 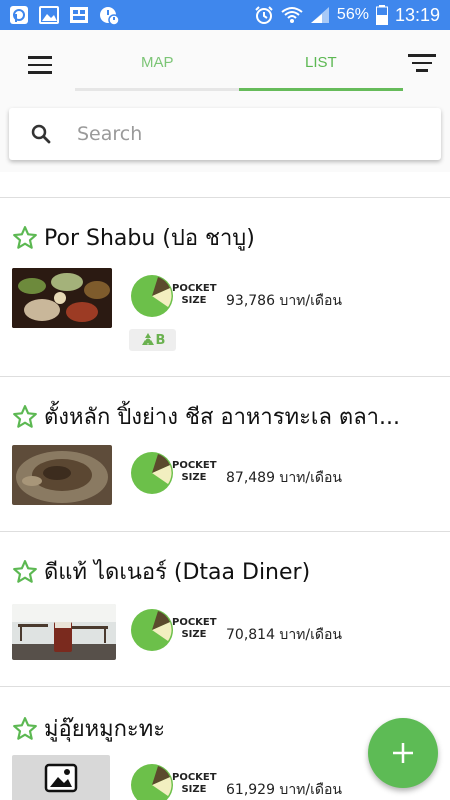 I want to click on search-container, so click(x=225, y=132).